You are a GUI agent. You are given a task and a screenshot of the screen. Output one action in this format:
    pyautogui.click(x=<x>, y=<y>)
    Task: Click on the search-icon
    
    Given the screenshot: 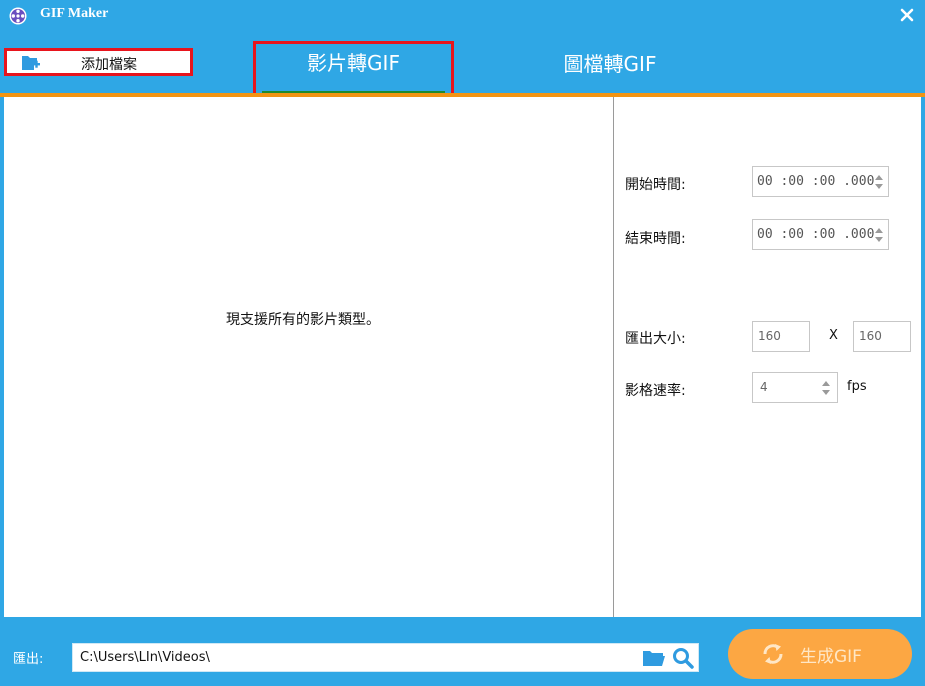 What is the action you would take?
    pyautogui.click(x=683, y=658)
    